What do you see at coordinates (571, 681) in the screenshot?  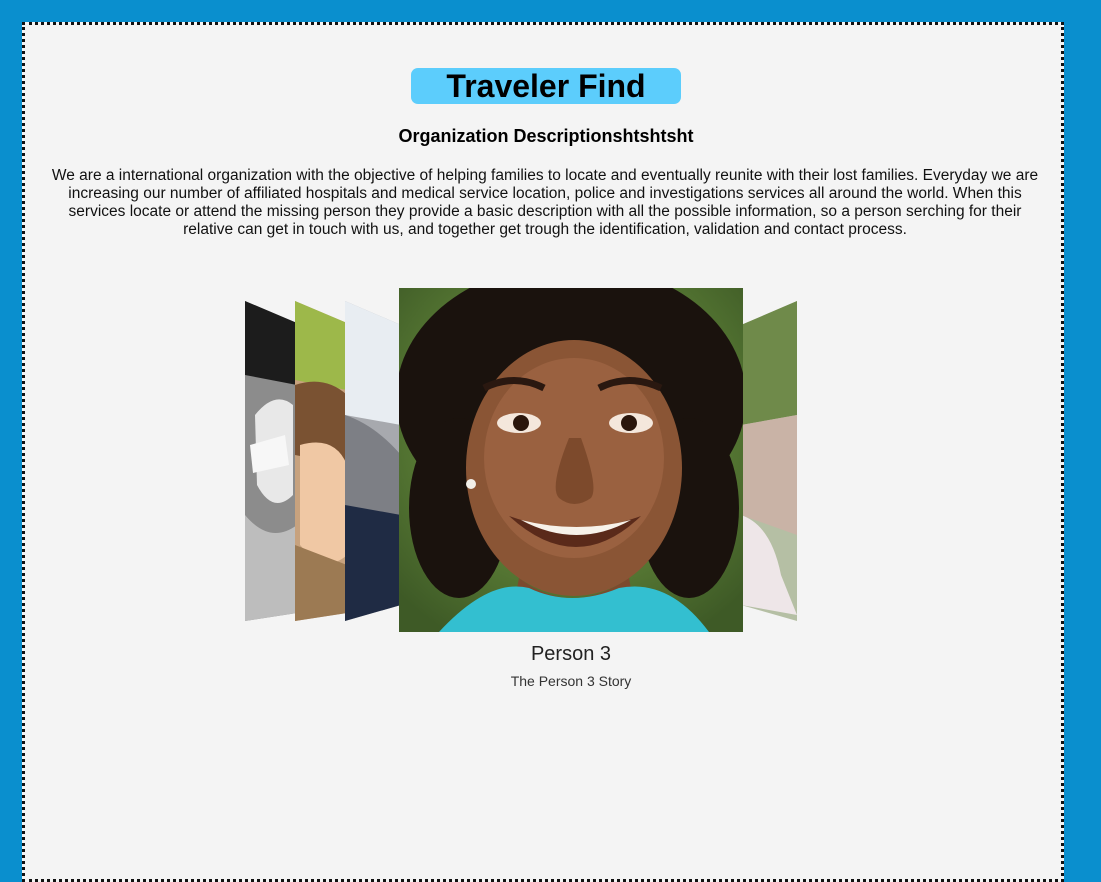 I see `active-person-story: The Person 3 Story` at bounding box center [571, 681].